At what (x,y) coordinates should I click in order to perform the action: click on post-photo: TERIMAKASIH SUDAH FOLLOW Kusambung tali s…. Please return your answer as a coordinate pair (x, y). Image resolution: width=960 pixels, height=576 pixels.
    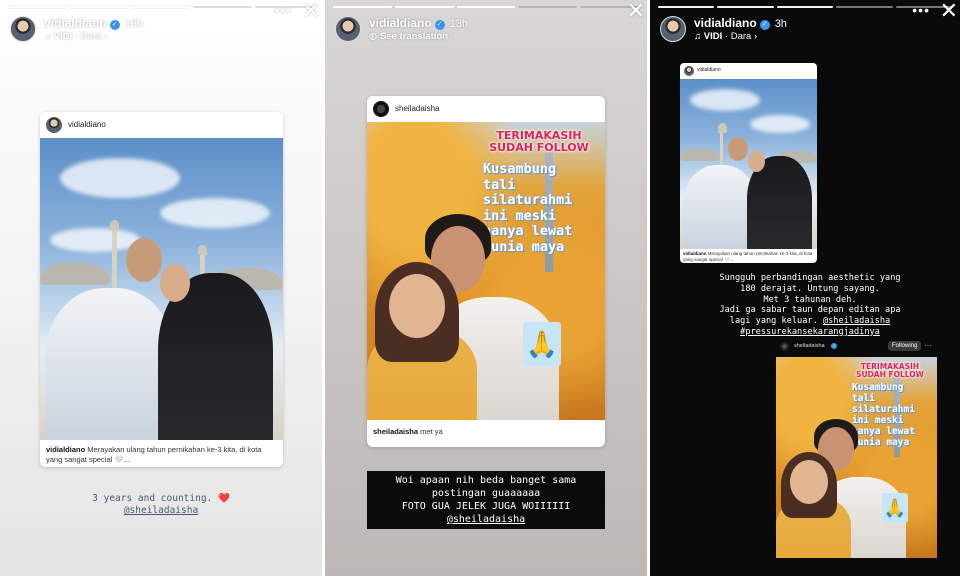
    Looking at the image, I should click on (486, 271).